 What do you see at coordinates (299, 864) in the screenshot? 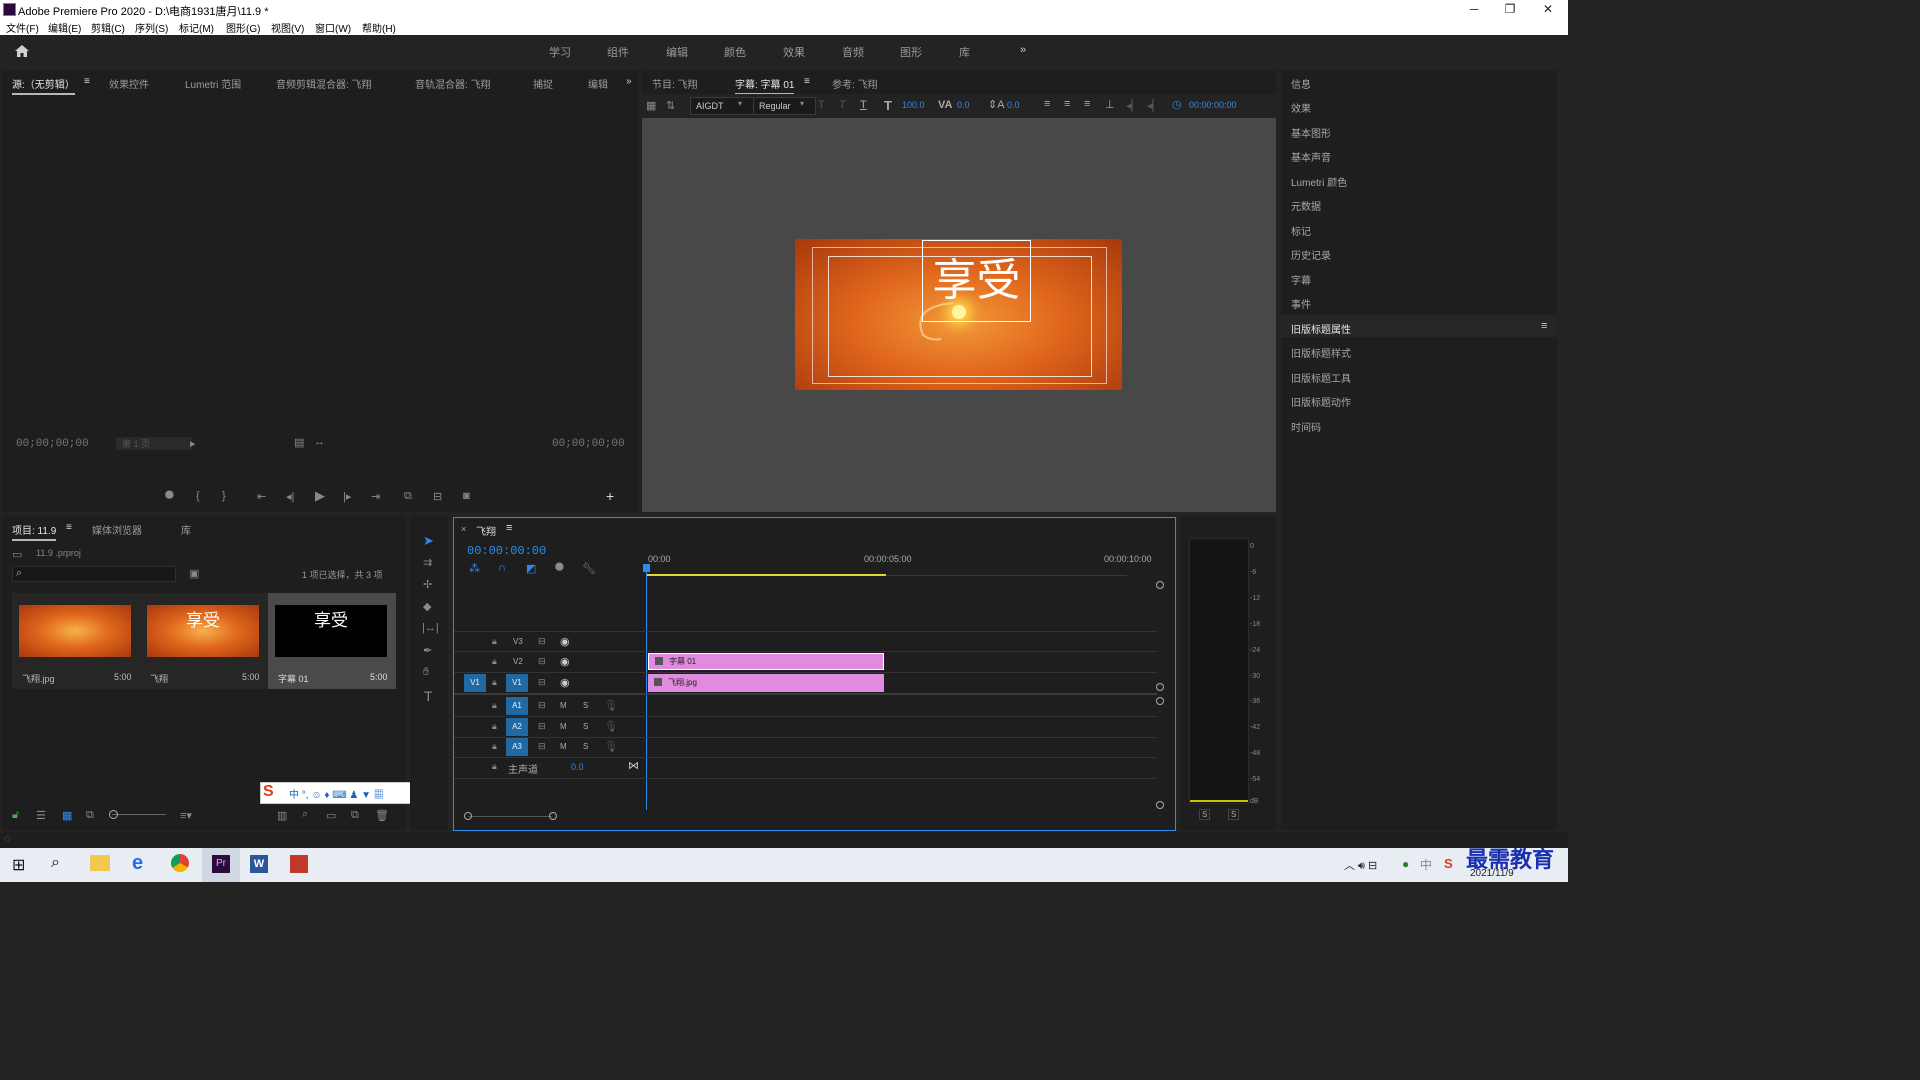
I see `paint-icon` at bounding box center [299, 864].